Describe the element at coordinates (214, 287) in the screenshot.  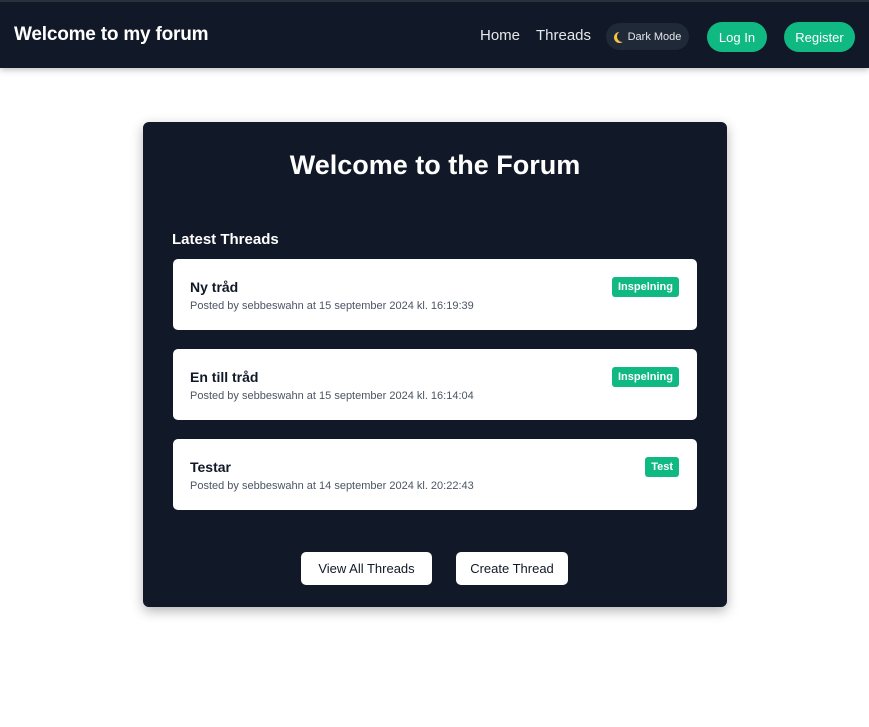
I see `thread-title: Ny tråd` at that location.